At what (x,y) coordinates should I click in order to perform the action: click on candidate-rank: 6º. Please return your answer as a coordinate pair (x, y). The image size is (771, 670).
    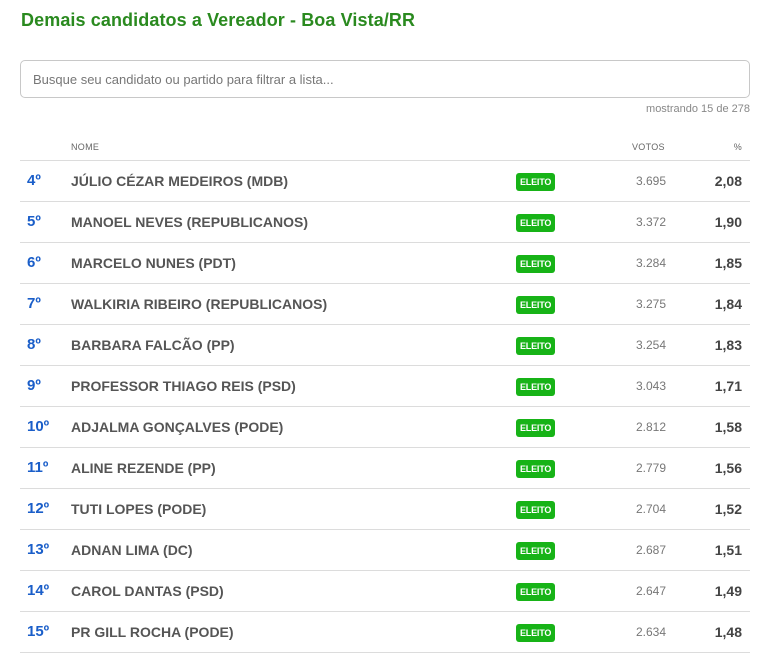
    Looking at the image, I should click on (34, 262).